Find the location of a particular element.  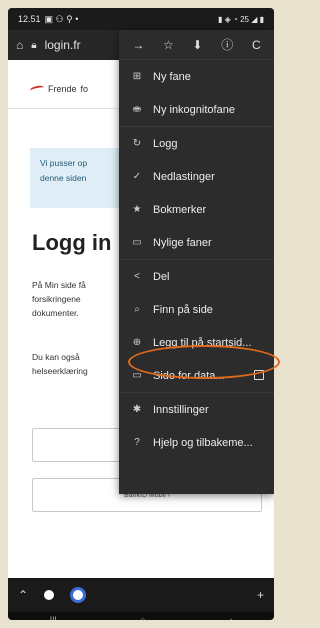

menu-item-label: Ny fane is located at coordinates (172, 76).